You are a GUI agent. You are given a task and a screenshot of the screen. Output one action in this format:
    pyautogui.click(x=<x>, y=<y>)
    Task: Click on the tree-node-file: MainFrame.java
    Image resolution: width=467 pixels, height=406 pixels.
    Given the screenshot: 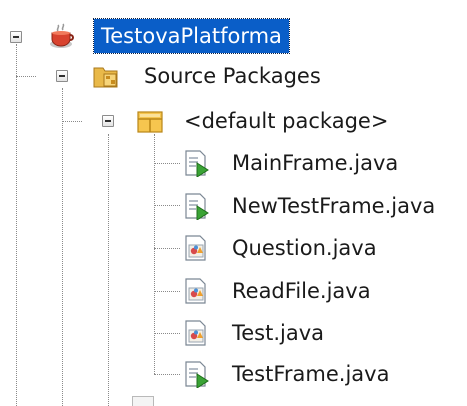 What is the action you would take?
    pyautogui.click(x=290, y=163)
    